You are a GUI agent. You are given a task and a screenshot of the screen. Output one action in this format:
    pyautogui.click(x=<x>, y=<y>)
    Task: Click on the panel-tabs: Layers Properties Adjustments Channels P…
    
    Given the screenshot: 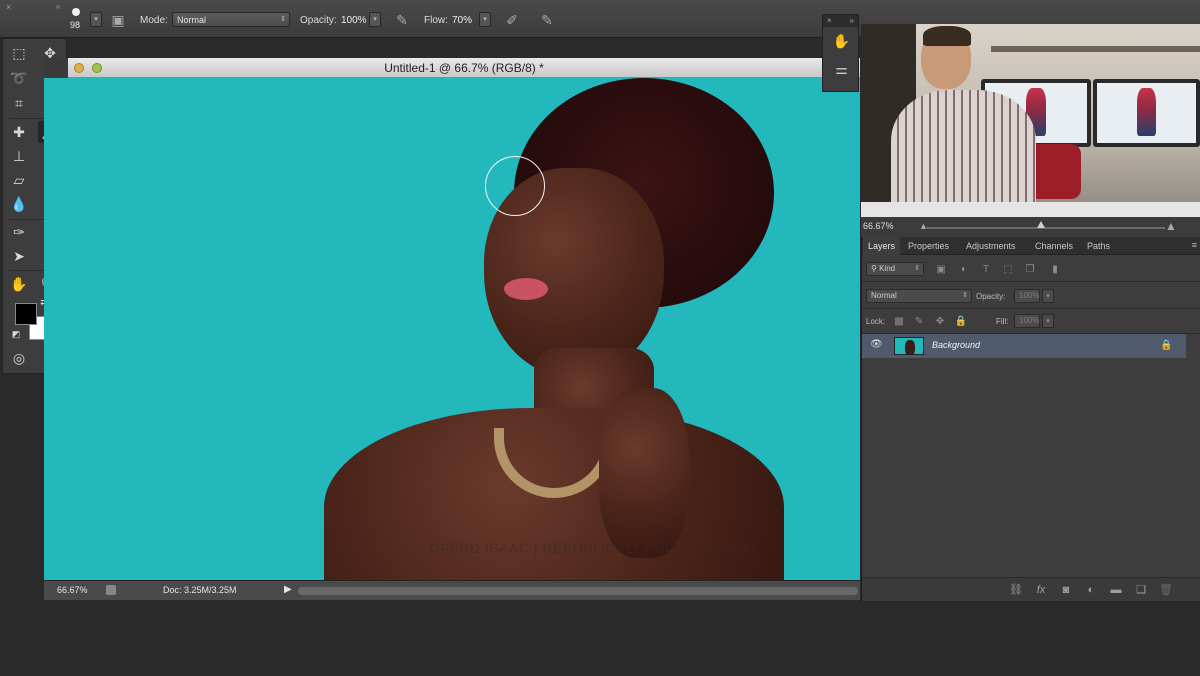 What is the action you would take?
    pyautogui.click(x=1031, y=246)
    